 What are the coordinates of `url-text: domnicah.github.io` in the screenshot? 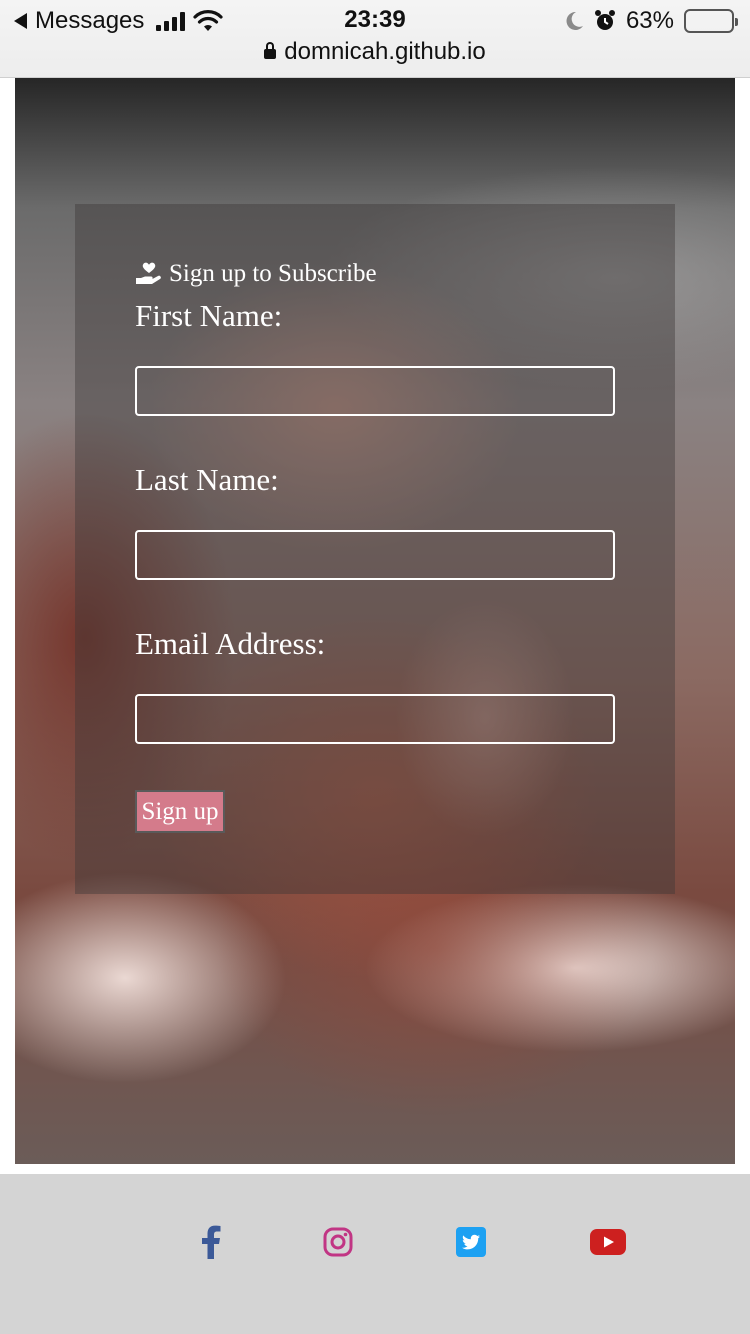 It's located at (385, 51).